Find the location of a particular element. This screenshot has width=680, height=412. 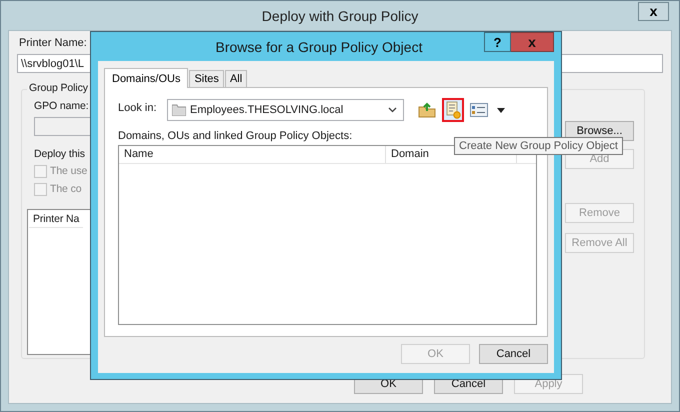

tooltip: Create New Group Policy Object is located at coordinates (538, 146).